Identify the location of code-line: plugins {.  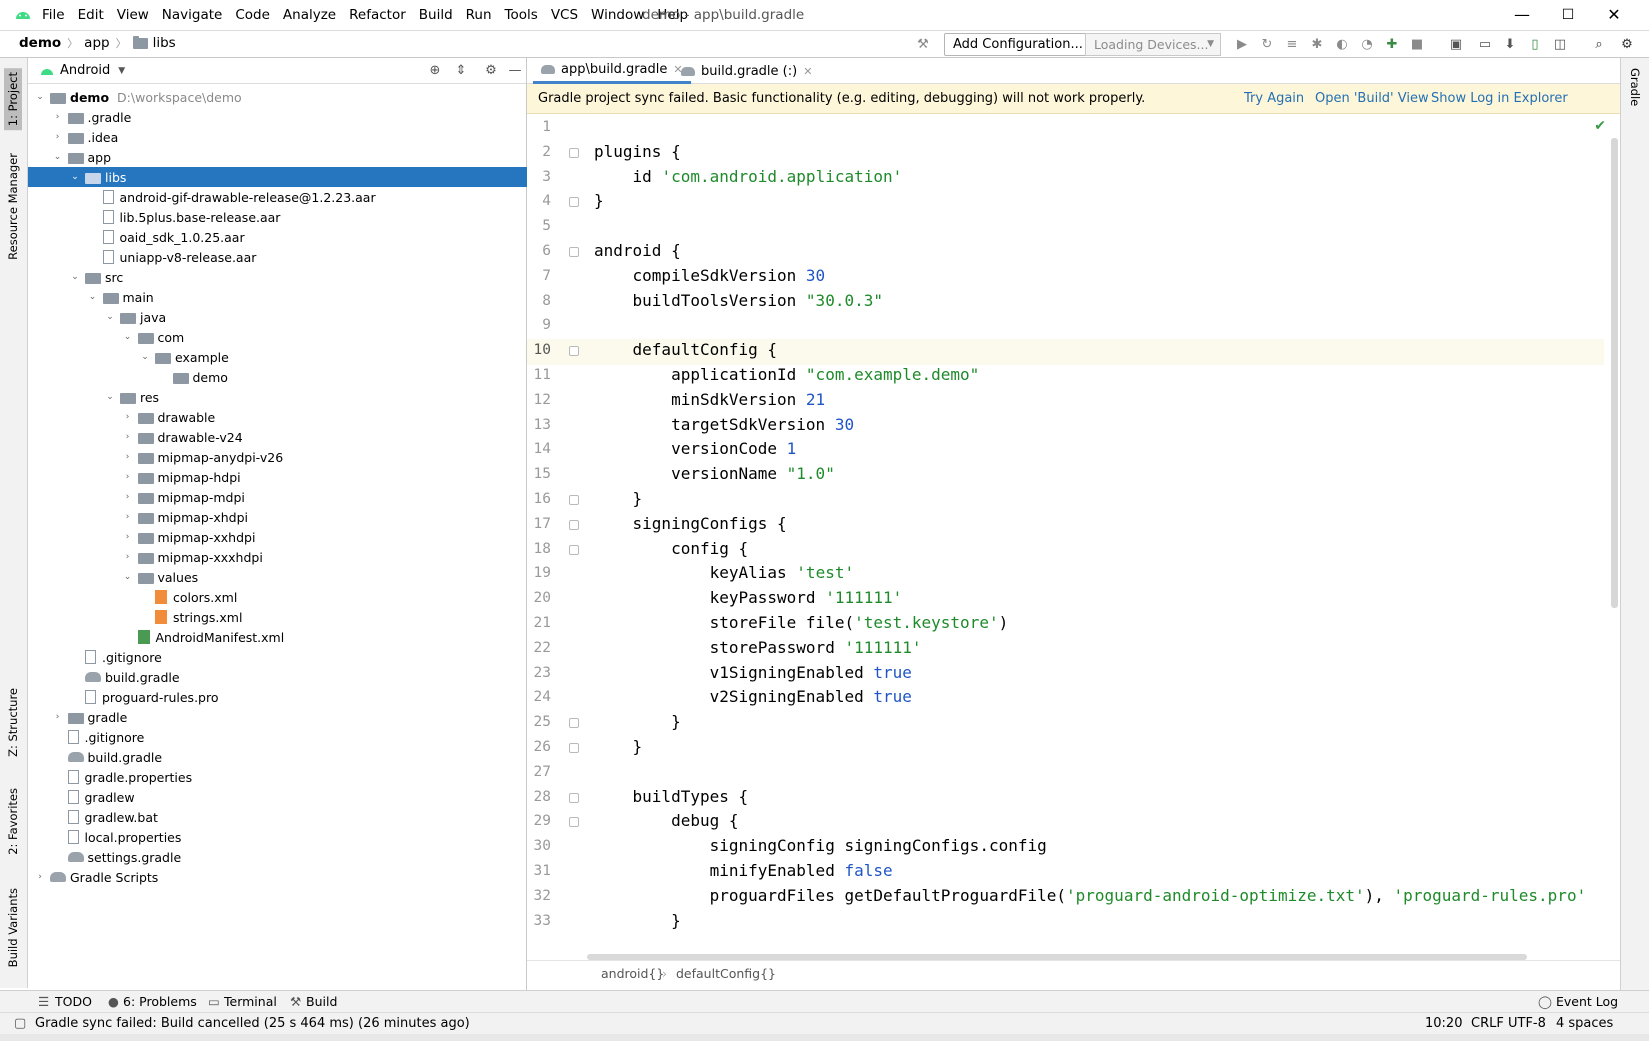
(637, 151).